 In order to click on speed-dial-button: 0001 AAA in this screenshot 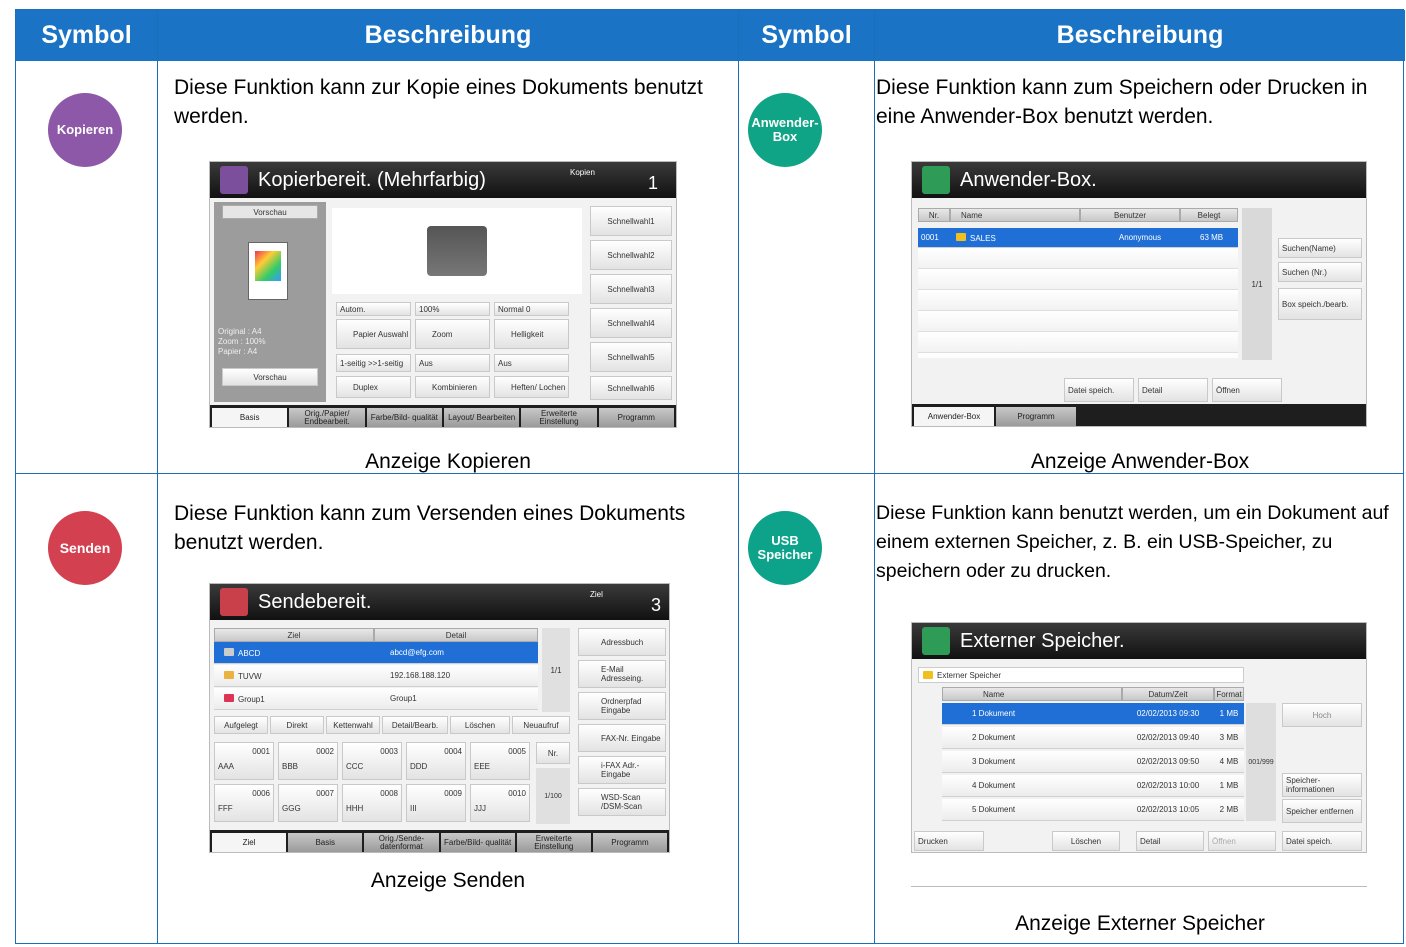, I will do `click(244, 761)`.